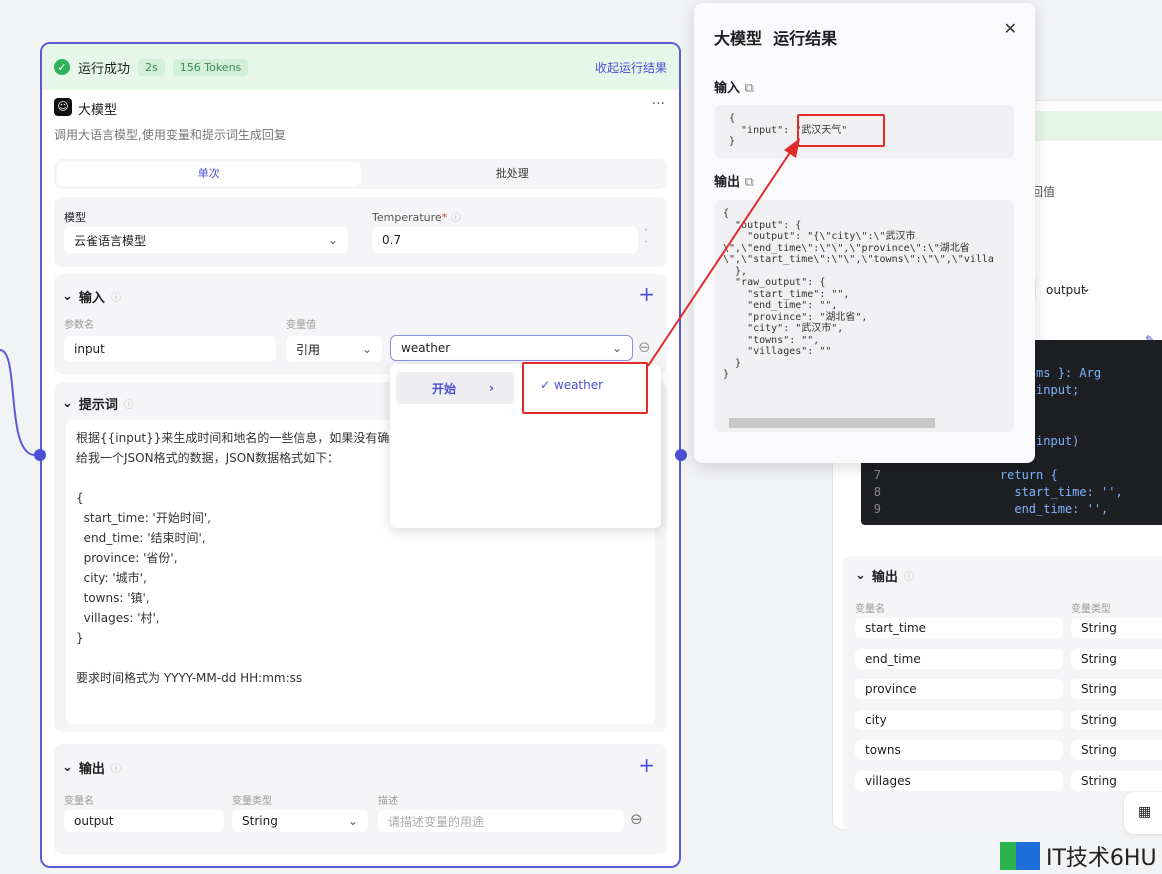  What do you see at coordinates (723, 252) in the screenshot?
I see `annotation-arrow` at bounding box center [723, 252].